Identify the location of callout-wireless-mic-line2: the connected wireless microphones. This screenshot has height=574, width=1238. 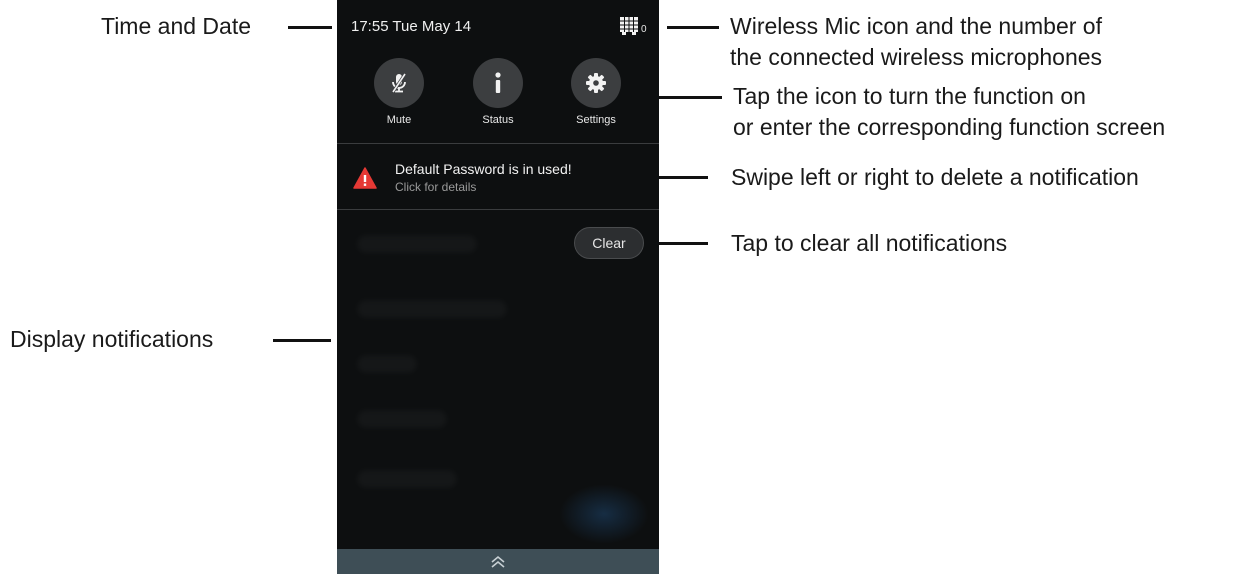
(916, 57).